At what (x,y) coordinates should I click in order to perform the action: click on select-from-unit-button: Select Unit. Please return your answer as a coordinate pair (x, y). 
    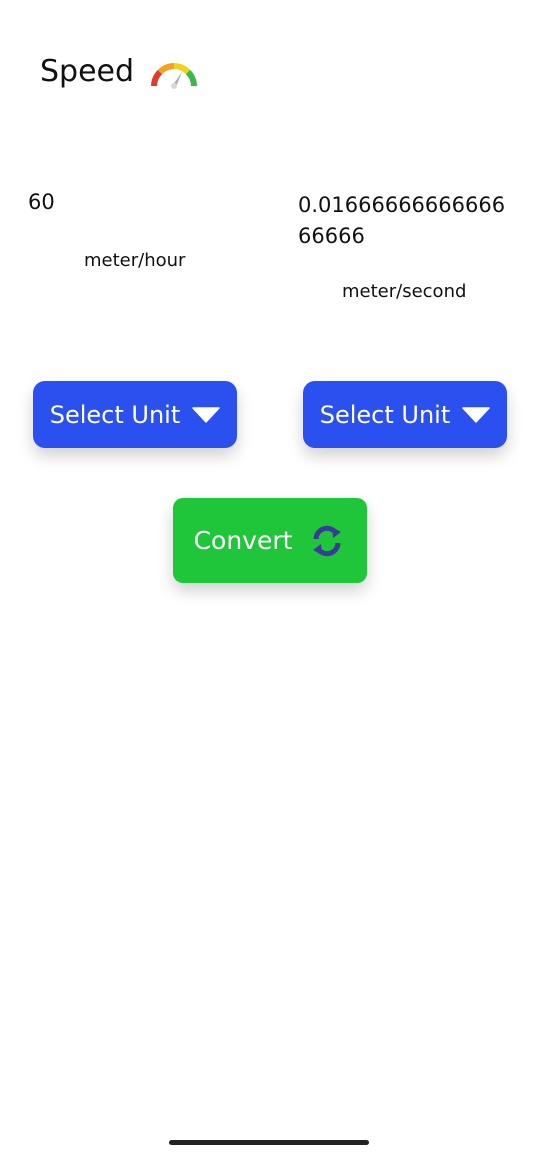
    Looking at the image, I should click on (135, 414).